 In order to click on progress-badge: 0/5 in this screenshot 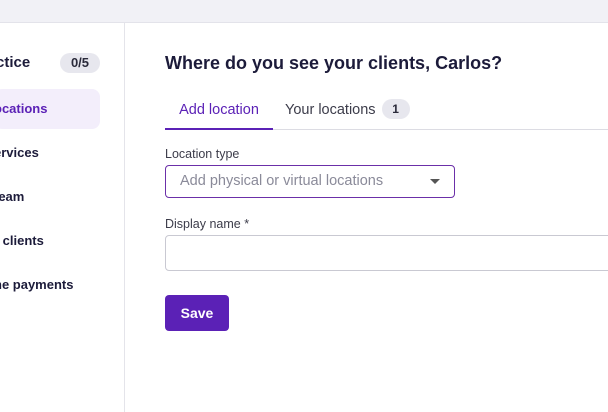, I will do `click(80, 63)`.